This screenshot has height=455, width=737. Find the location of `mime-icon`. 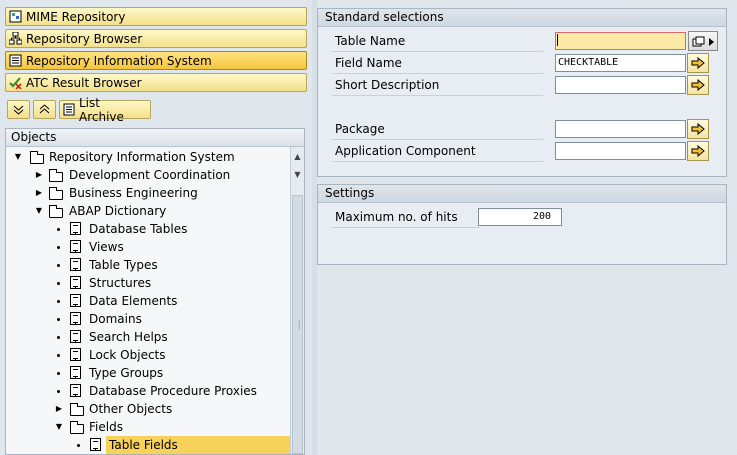

mime-icon is located at coordinates (15, 16).